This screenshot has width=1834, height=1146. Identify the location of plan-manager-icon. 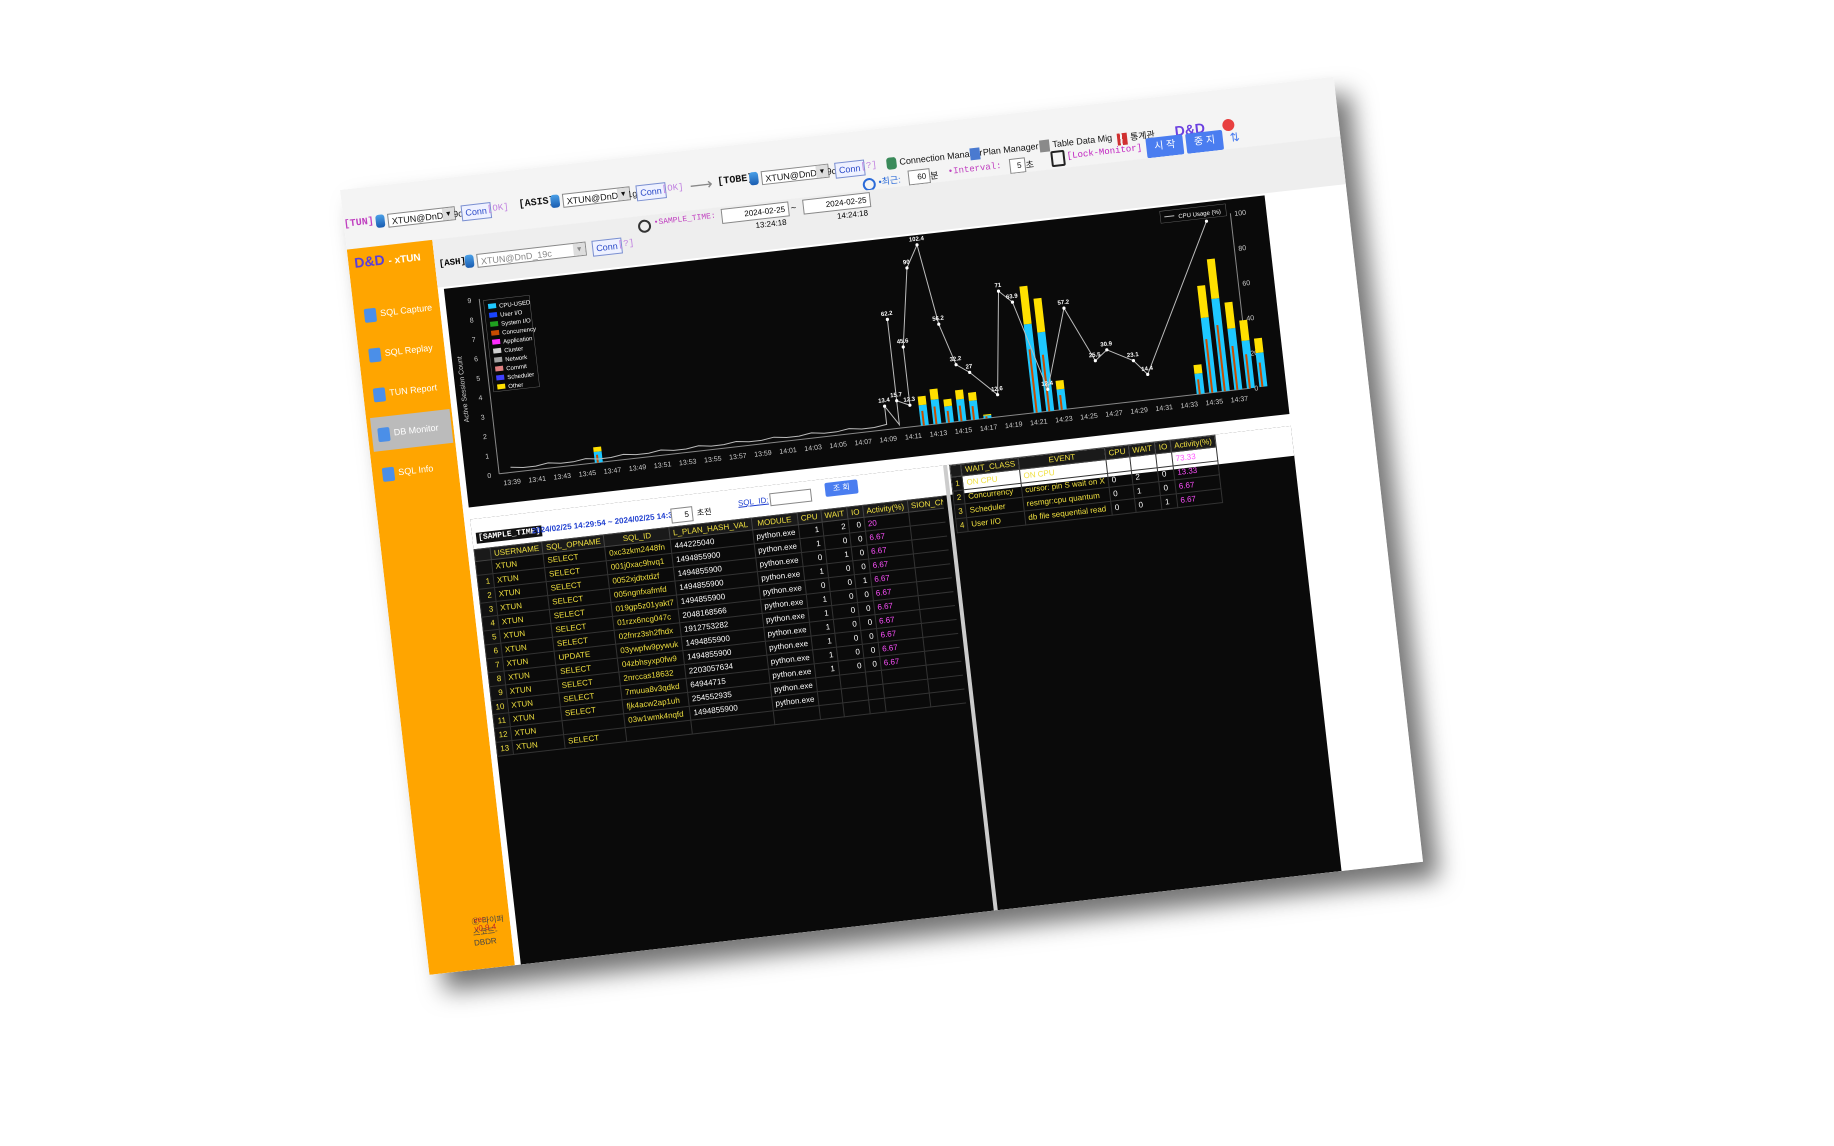
(975, 154).